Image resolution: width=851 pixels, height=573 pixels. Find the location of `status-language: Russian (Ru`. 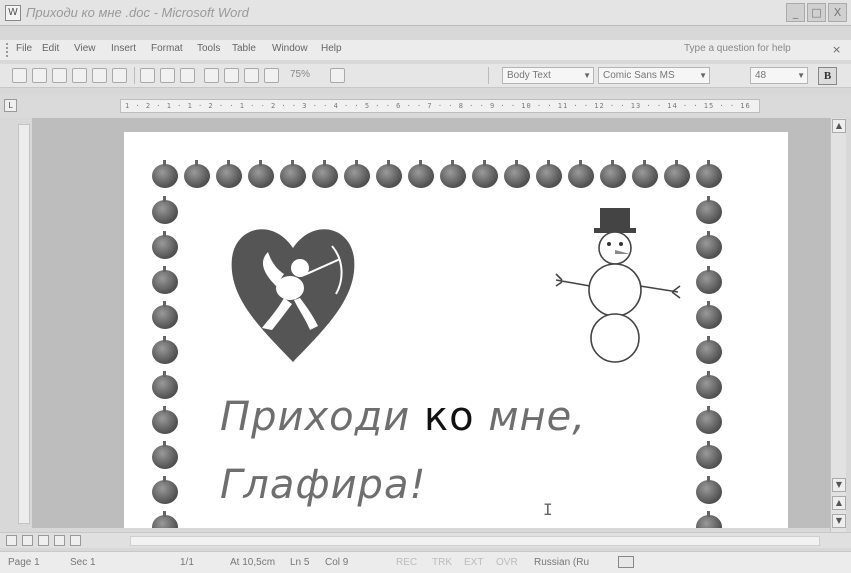

status-language: Russian (Ru is located at coordinates (562, 562).